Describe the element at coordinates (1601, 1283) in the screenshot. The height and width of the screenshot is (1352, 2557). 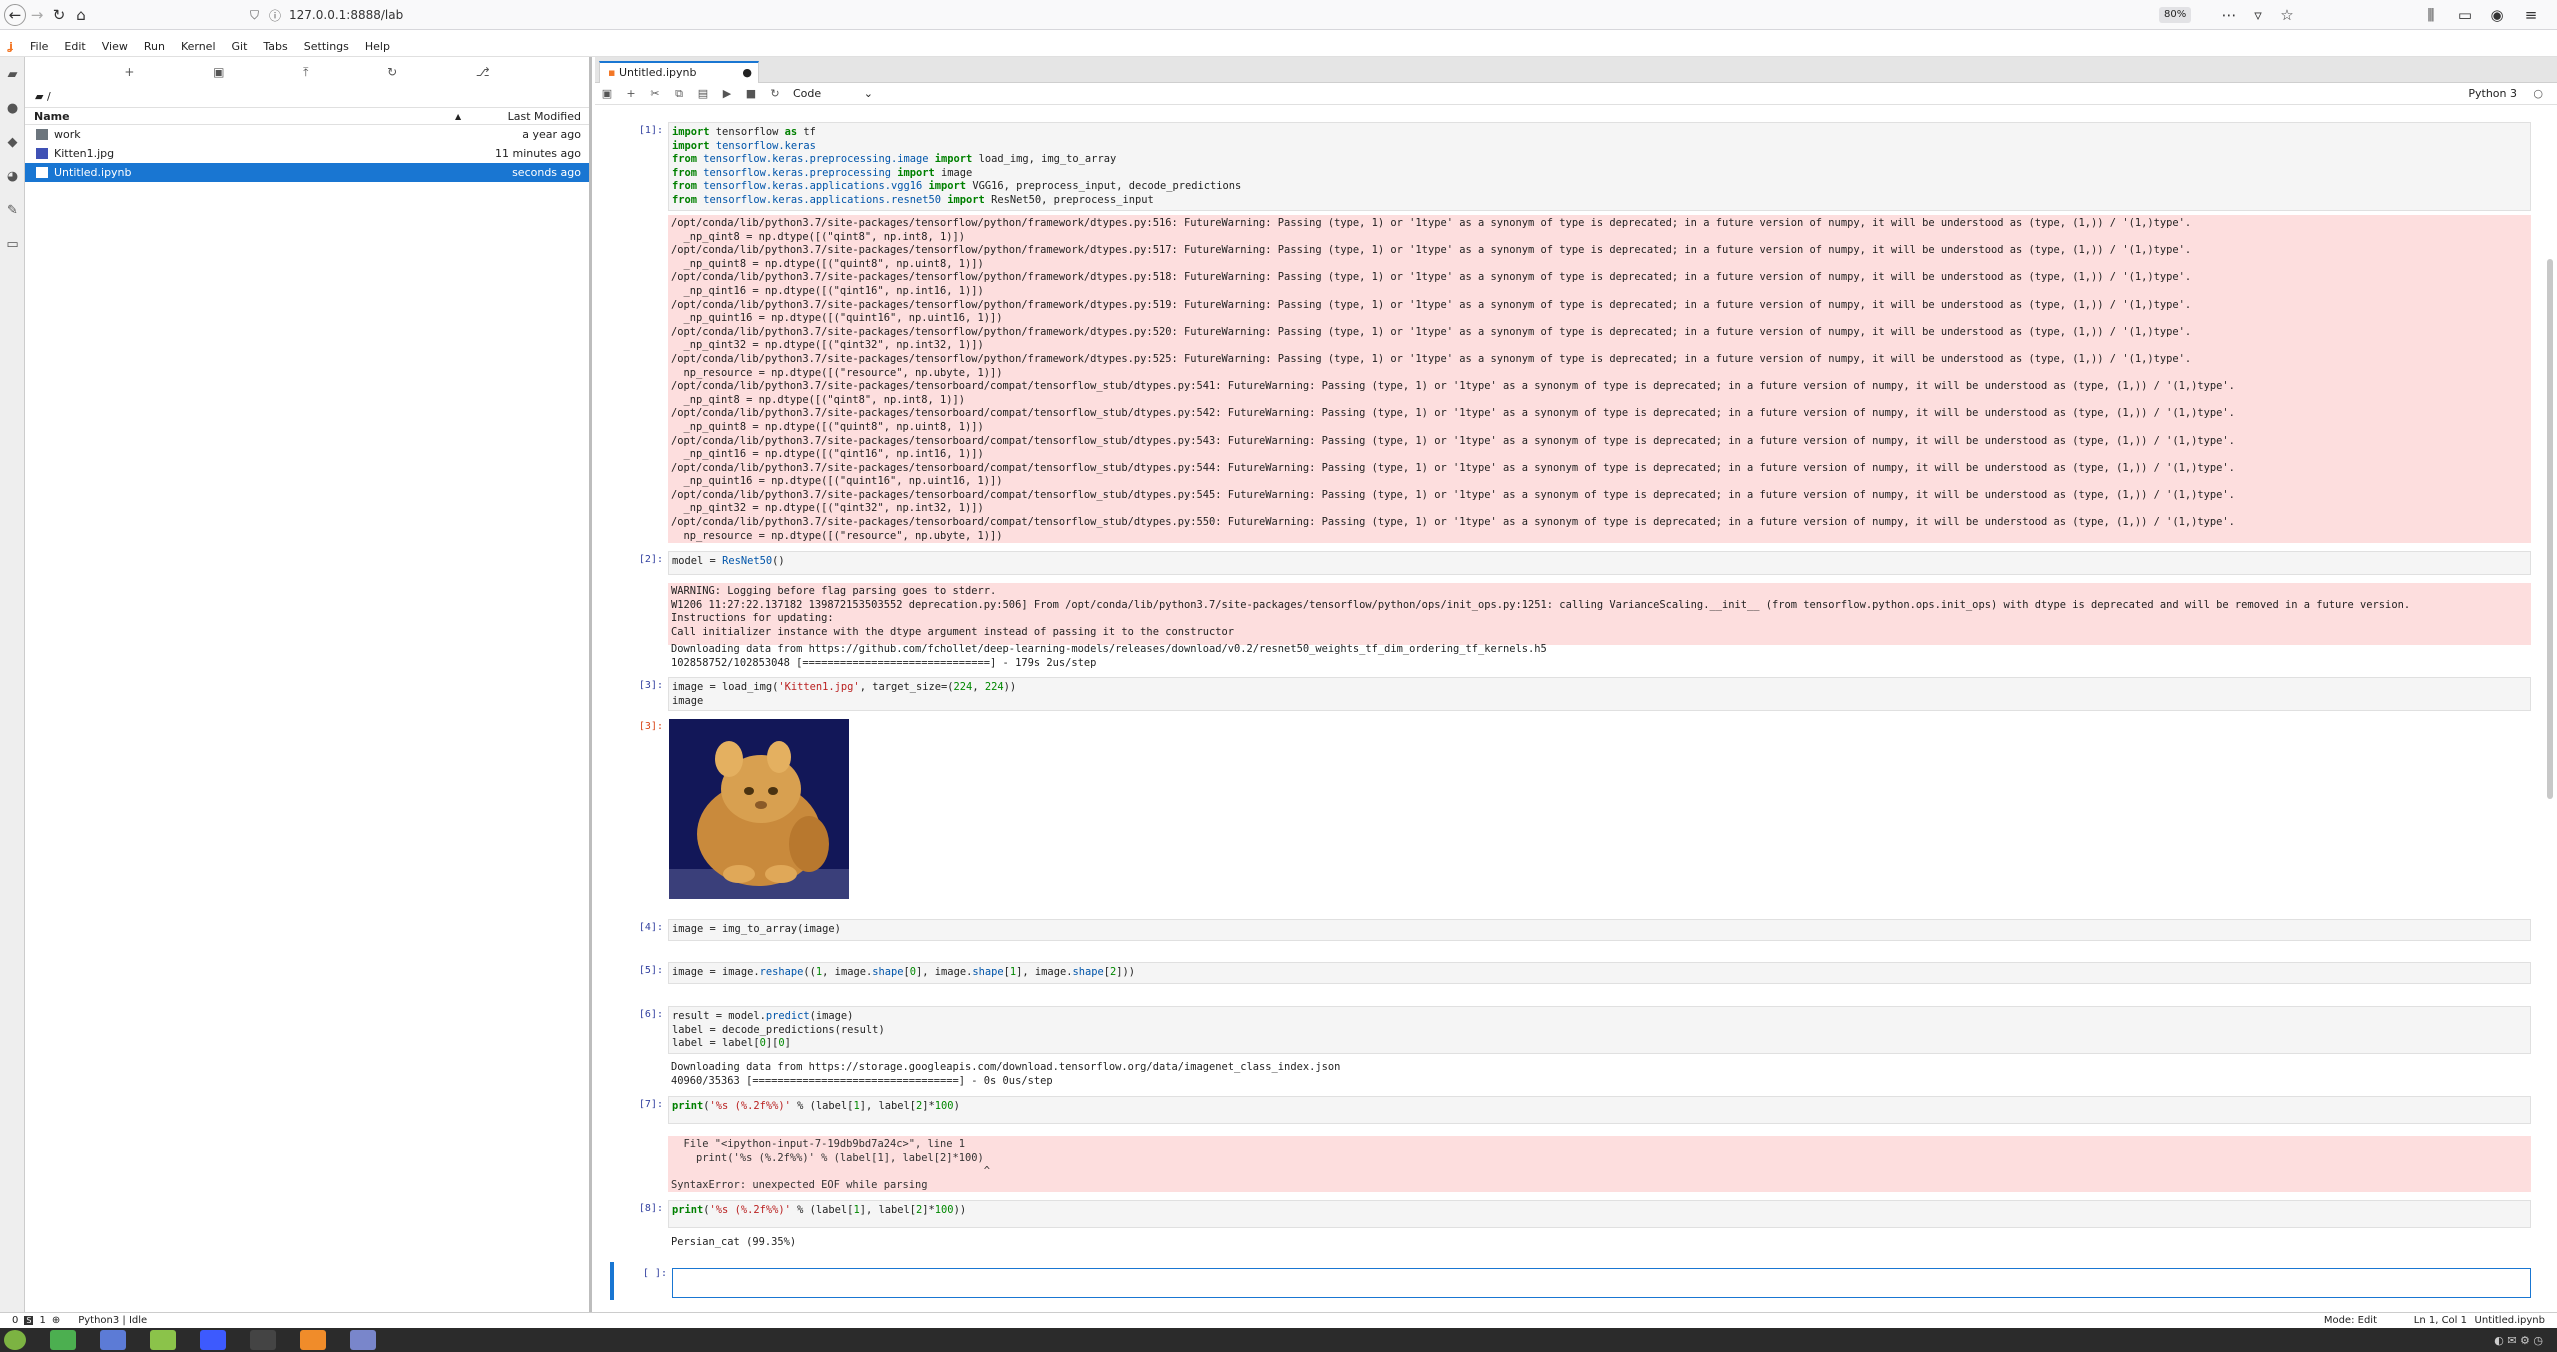
I see `code-input-active` at that location.